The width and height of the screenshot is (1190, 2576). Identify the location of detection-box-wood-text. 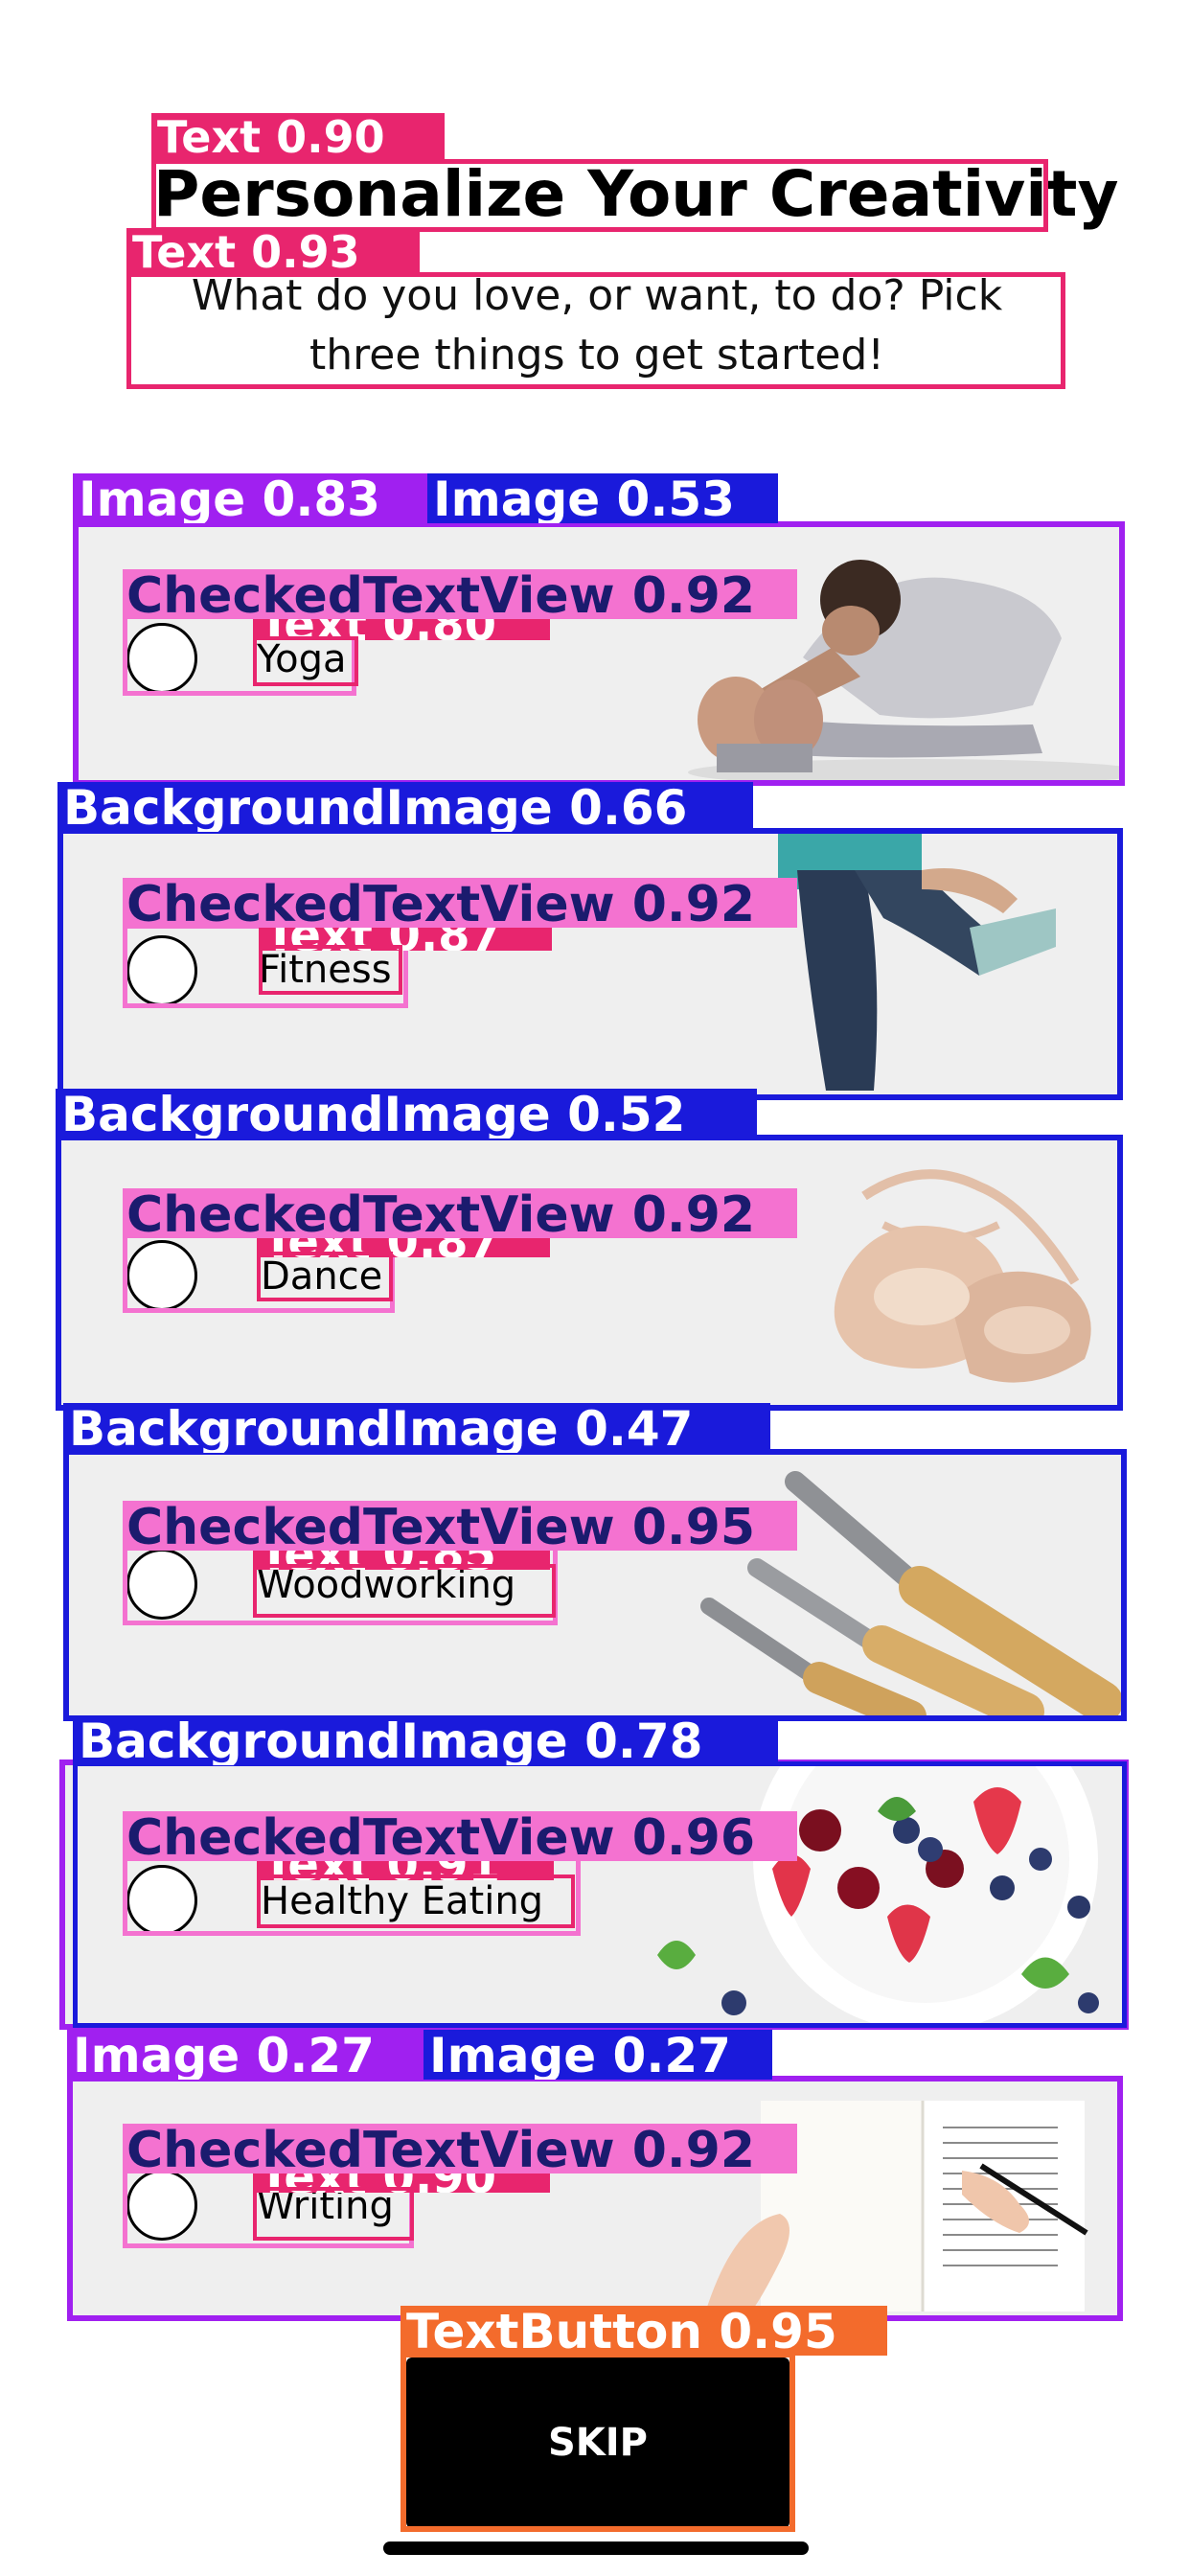
(405, 1591).